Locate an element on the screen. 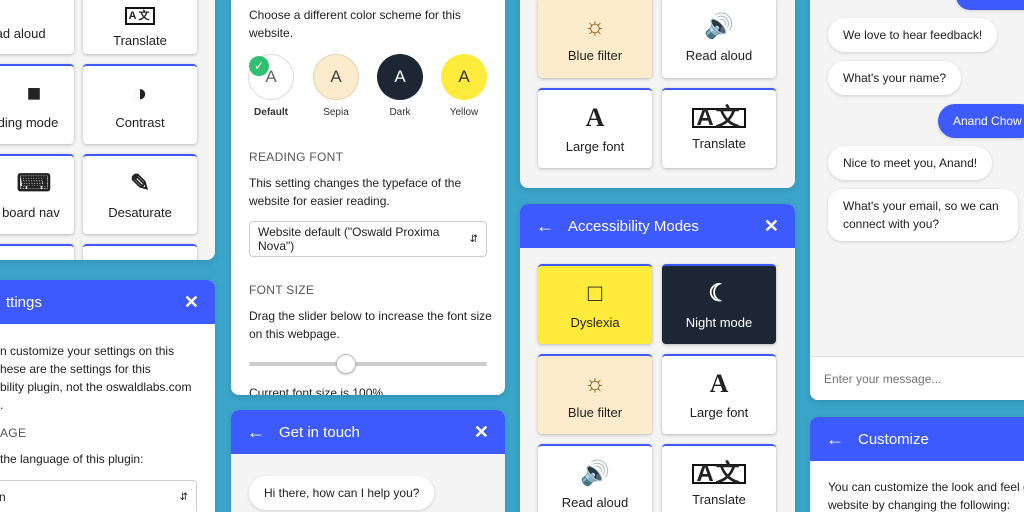  accessibility-modes-header: ← Accessibility Modes ✕ is located at coordinates (657, 226).